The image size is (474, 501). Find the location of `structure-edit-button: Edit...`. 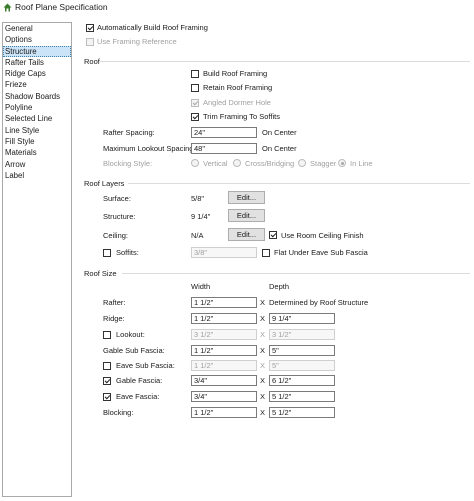

structure-edit-button: Edit... is located at coordinates (246, 215).